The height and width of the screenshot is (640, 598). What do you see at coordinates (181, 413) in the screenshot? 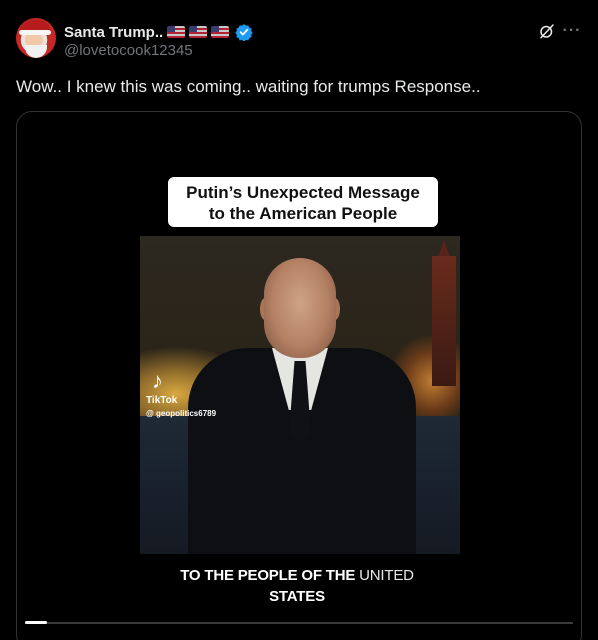
I see `tiktok-username: @ geopolitics6789` at bounding box center [181, 413].